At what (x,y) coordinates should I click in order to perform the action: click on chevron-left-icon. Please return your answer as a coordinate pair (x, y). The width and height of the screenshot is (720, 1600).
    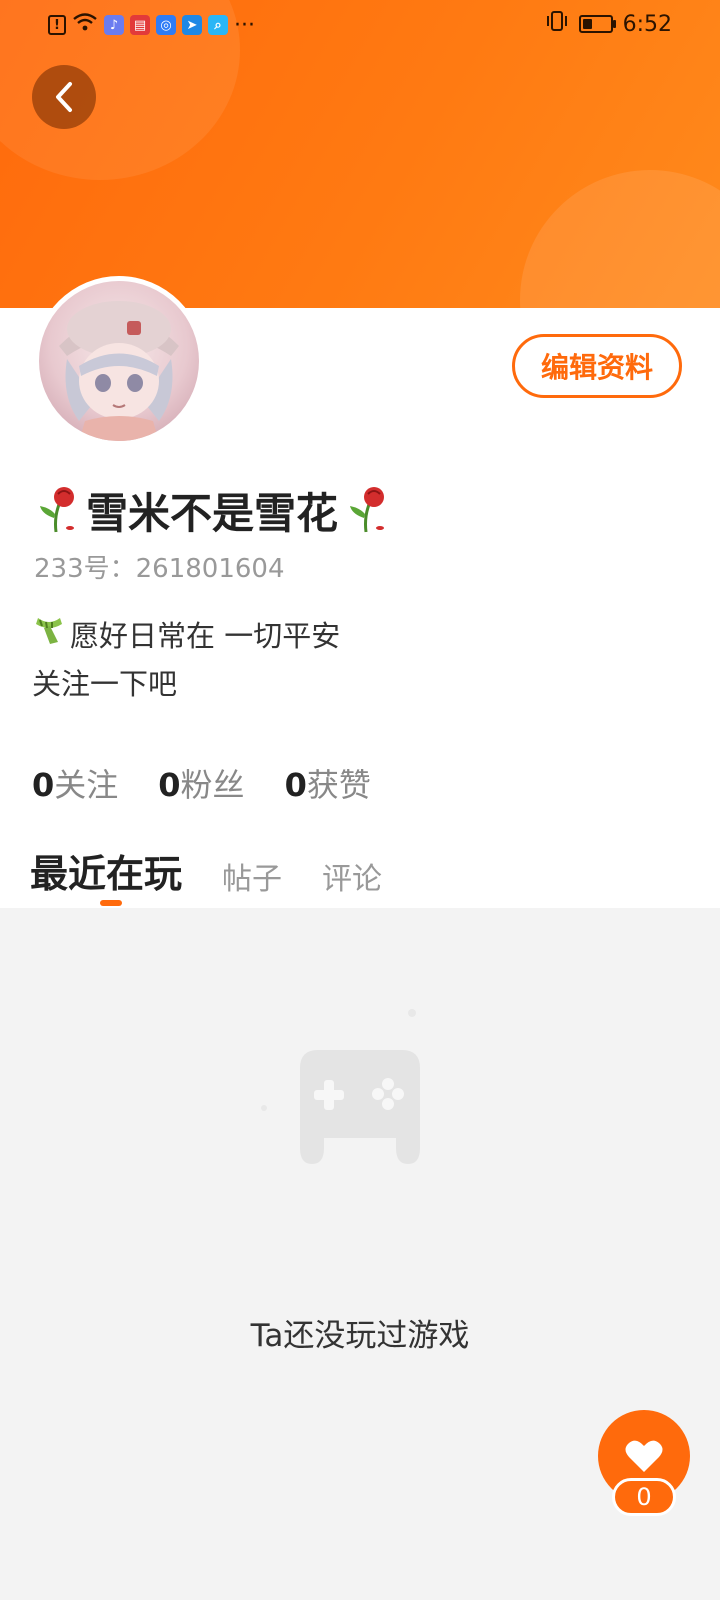
    Looking at the image, I should click on (64, 97).